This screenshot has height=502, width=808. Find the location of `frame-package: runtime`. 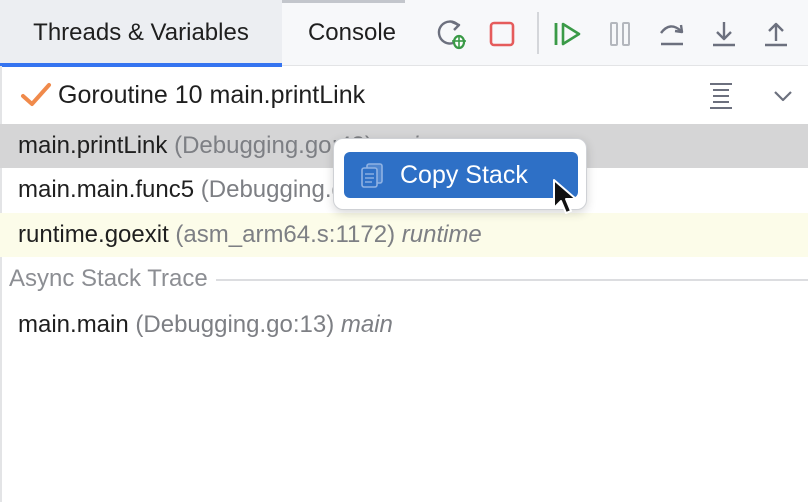

frame-package: runtime is located at coordinates (441, 234).